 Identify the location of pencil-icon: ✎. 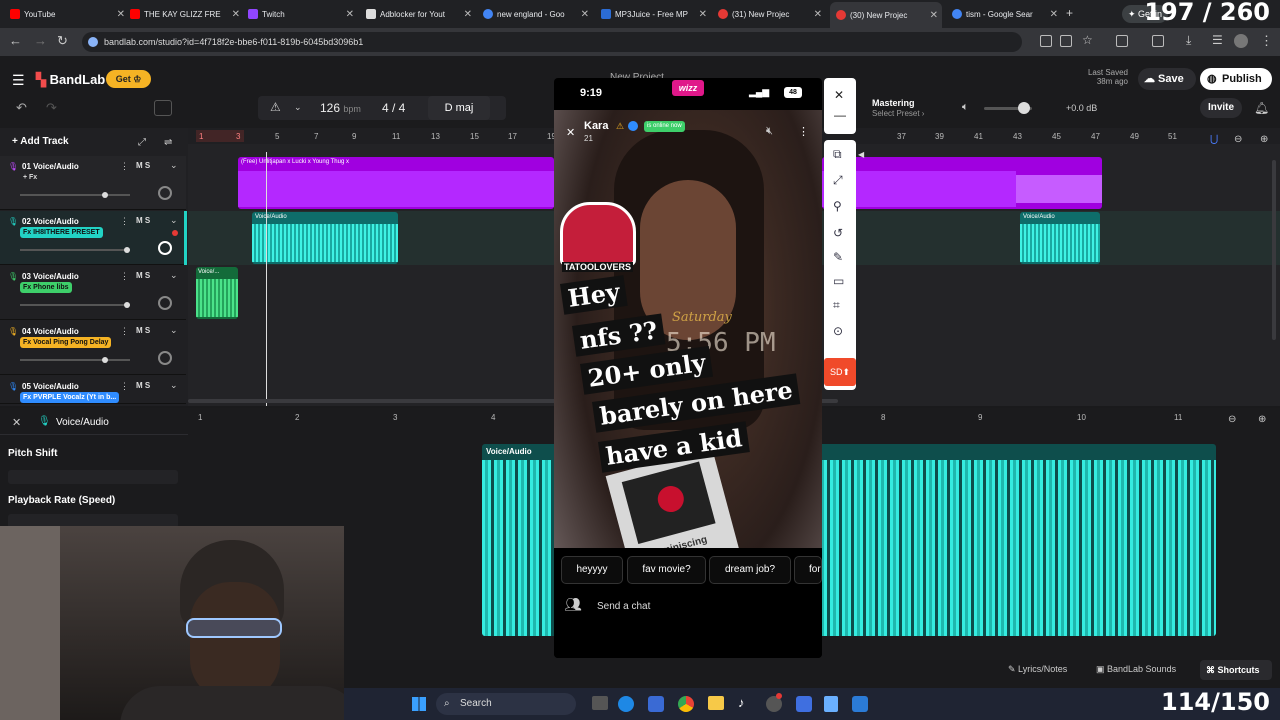
(838, 257).